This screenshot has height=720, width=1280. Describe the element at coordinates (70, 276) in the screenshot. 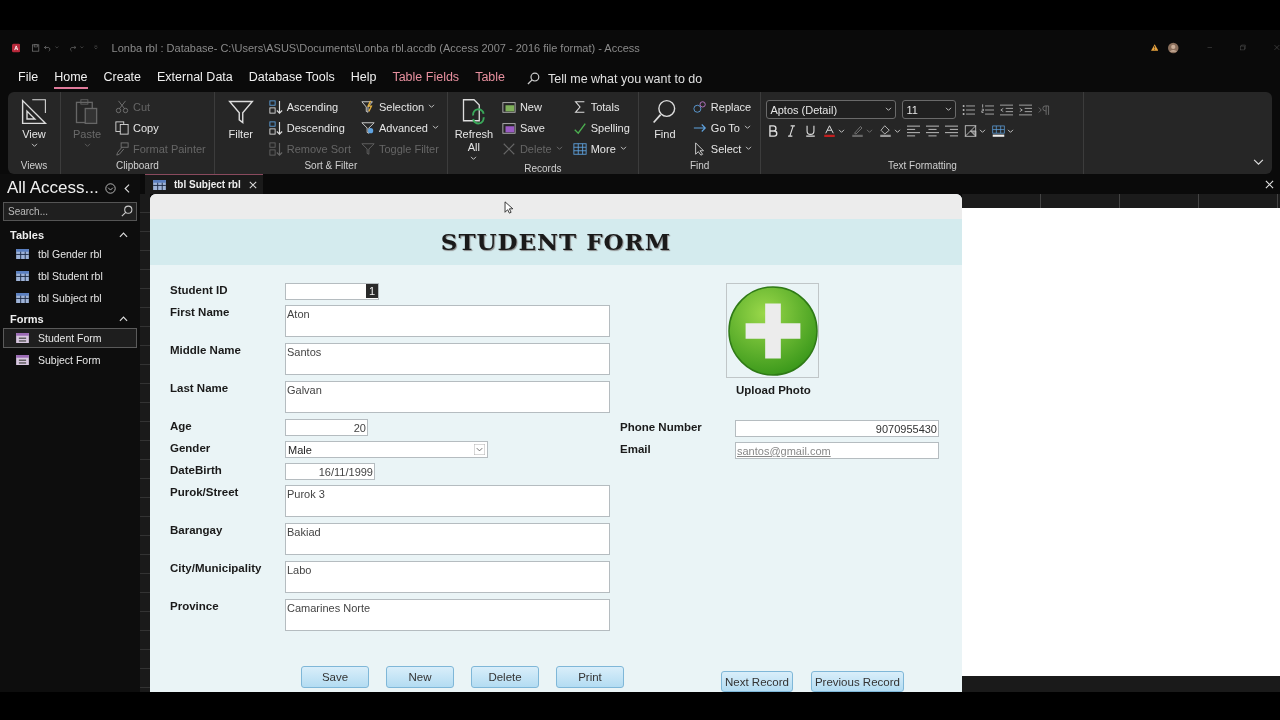

I see `nav-item: tbl Student rbl` at that location.